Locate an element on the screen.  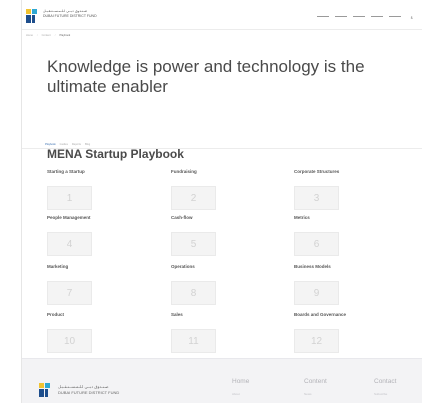
chapter-card: Cash-flow 5 is located at coordinates (231, 235).